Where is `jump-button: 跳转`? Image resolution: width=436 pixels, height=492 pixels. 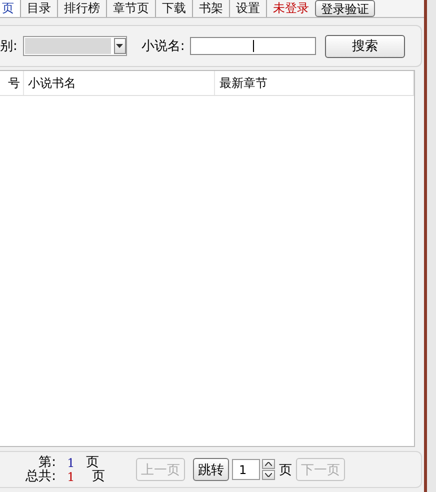 jump-button: 跳转 is located at coordinates (211, 469).